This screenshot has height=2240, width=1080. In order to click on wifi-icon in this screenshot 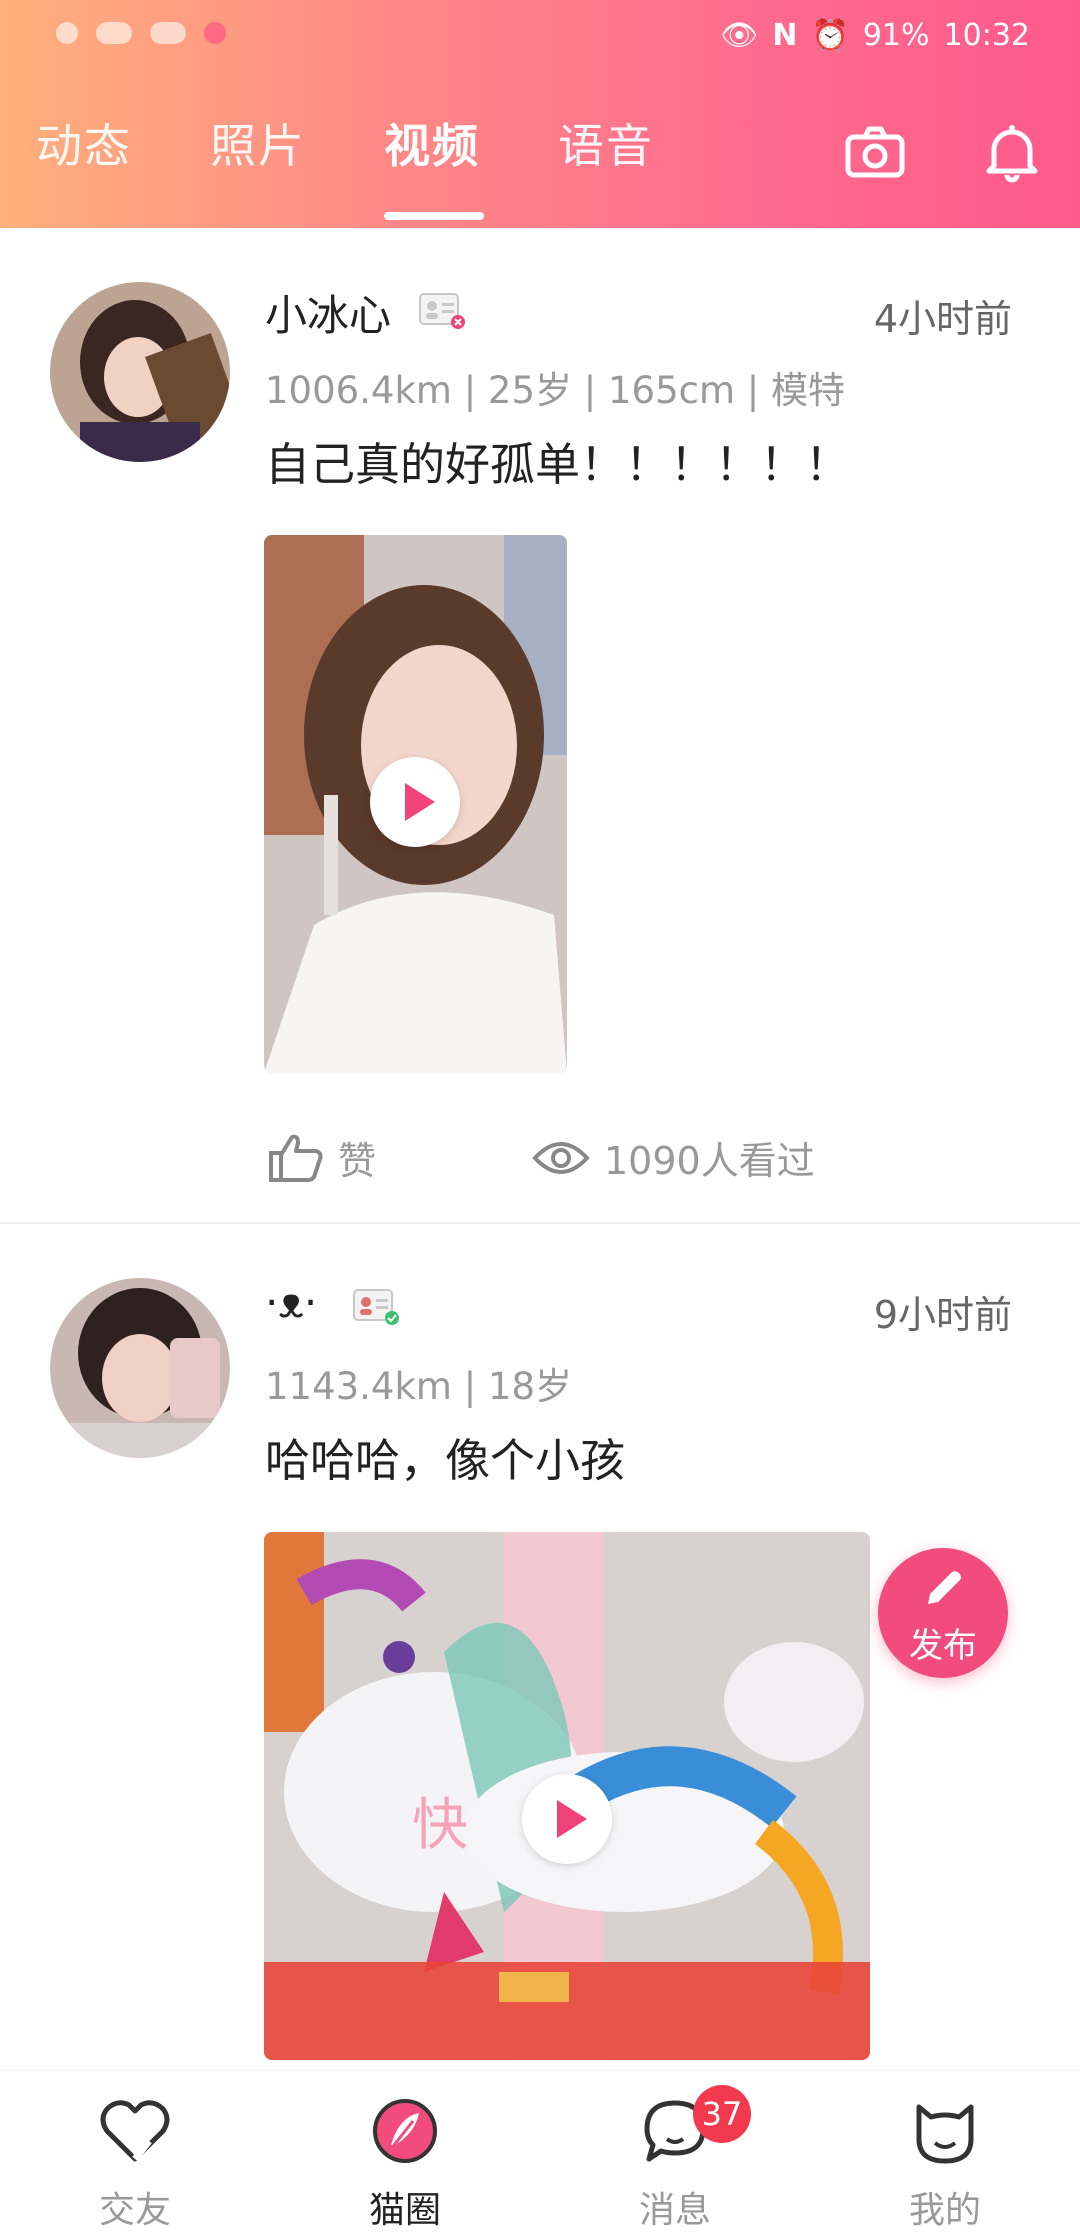, I will do `click(168, 33)`.